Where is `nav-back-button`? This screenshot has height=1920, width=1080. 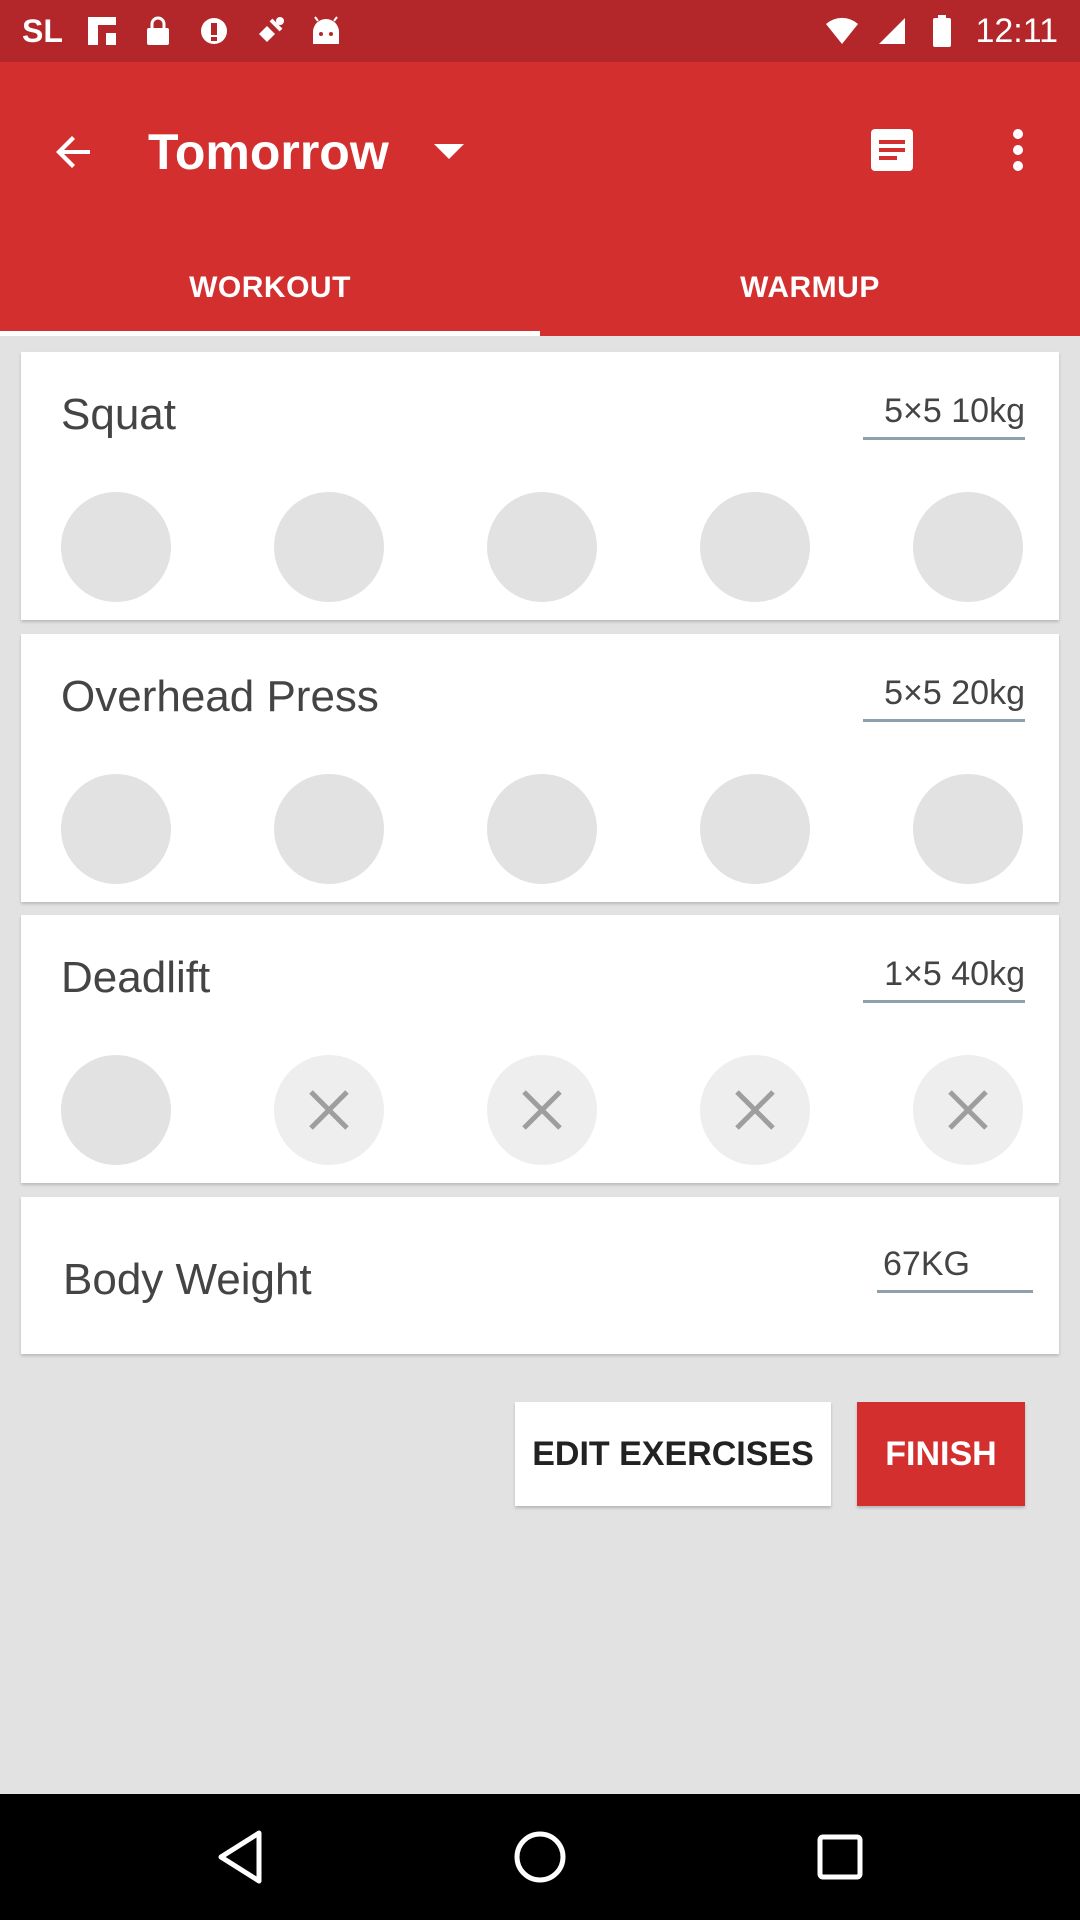 nav-back-button is located at coordinates (240, 1857).